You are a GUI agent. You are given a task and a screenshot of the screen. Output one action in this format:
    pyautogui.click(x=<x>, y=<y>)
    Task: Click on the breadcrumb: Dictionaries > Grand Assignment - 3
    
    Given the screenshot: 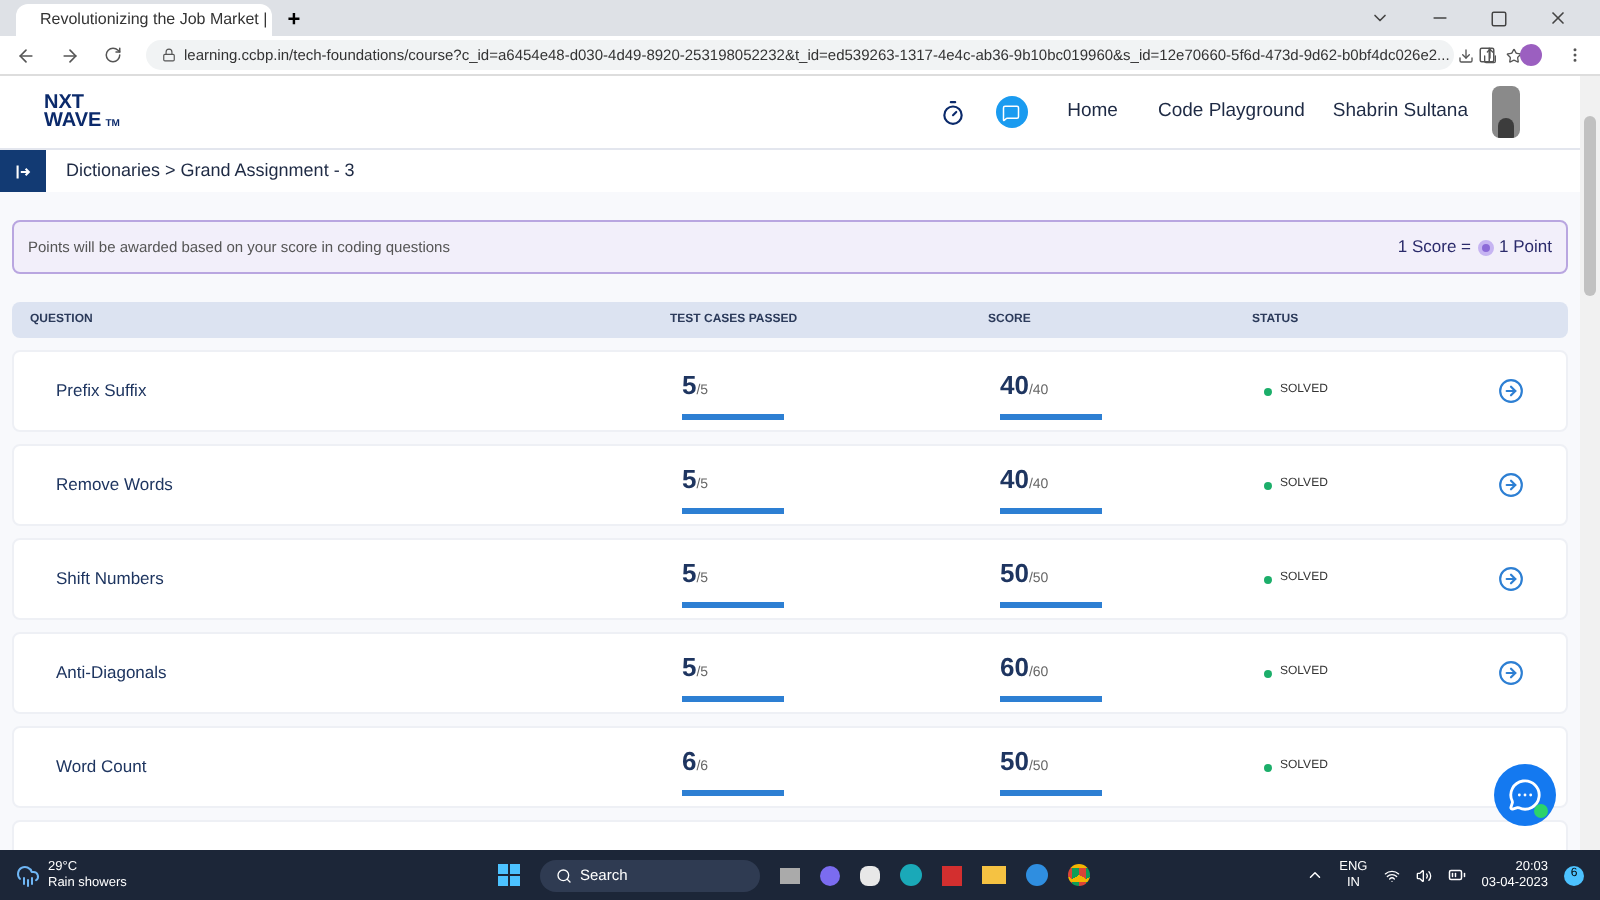 What is the action you would take?
    pyautogui.click(x=210, y=170)
    